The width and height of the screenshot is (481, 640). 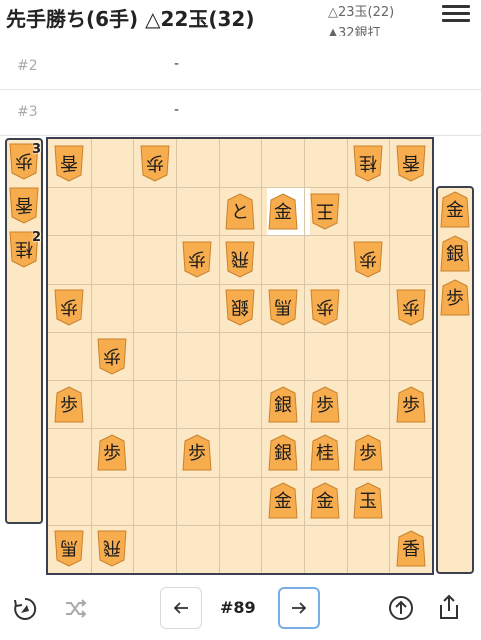 I want to click on branch-value: -, so click(x=177, y=64).